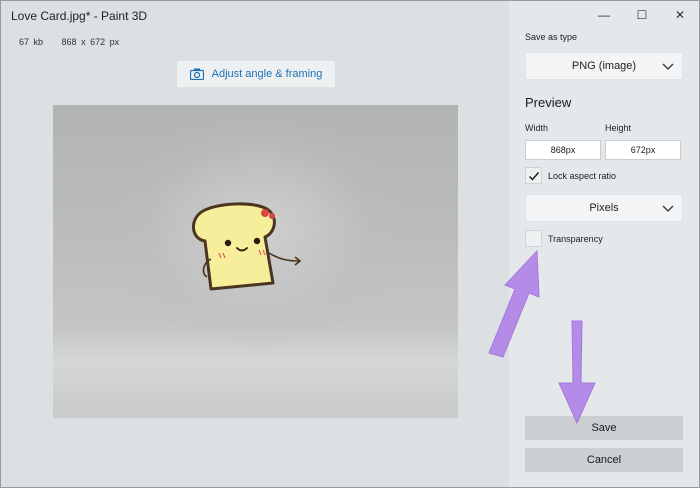 The height and width of the screenshot is (488, 700). Describe the element at coordinates (533, 238) in the screenshot. I see `transparency-checkbox` at that location.